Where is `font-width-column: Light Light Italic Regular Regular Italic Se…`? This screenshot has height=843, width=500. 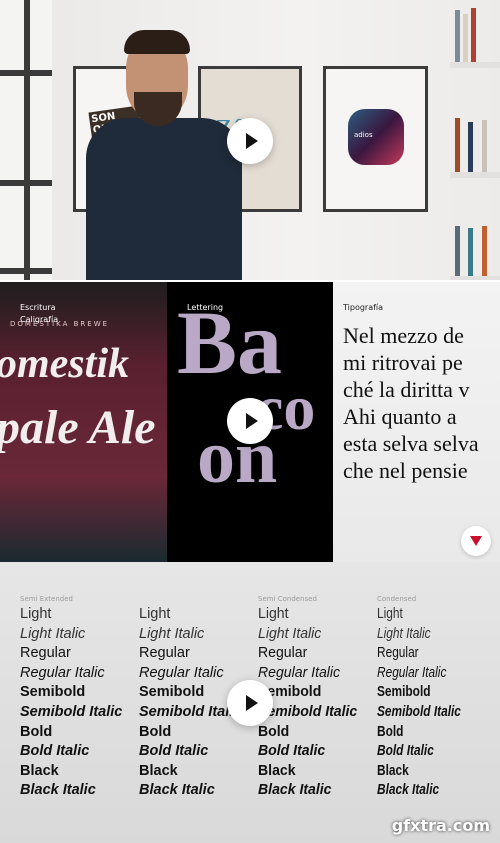 font-width-column: Light Light Italic Regular Regular Italic Se… is located at coordinates (190, 698).